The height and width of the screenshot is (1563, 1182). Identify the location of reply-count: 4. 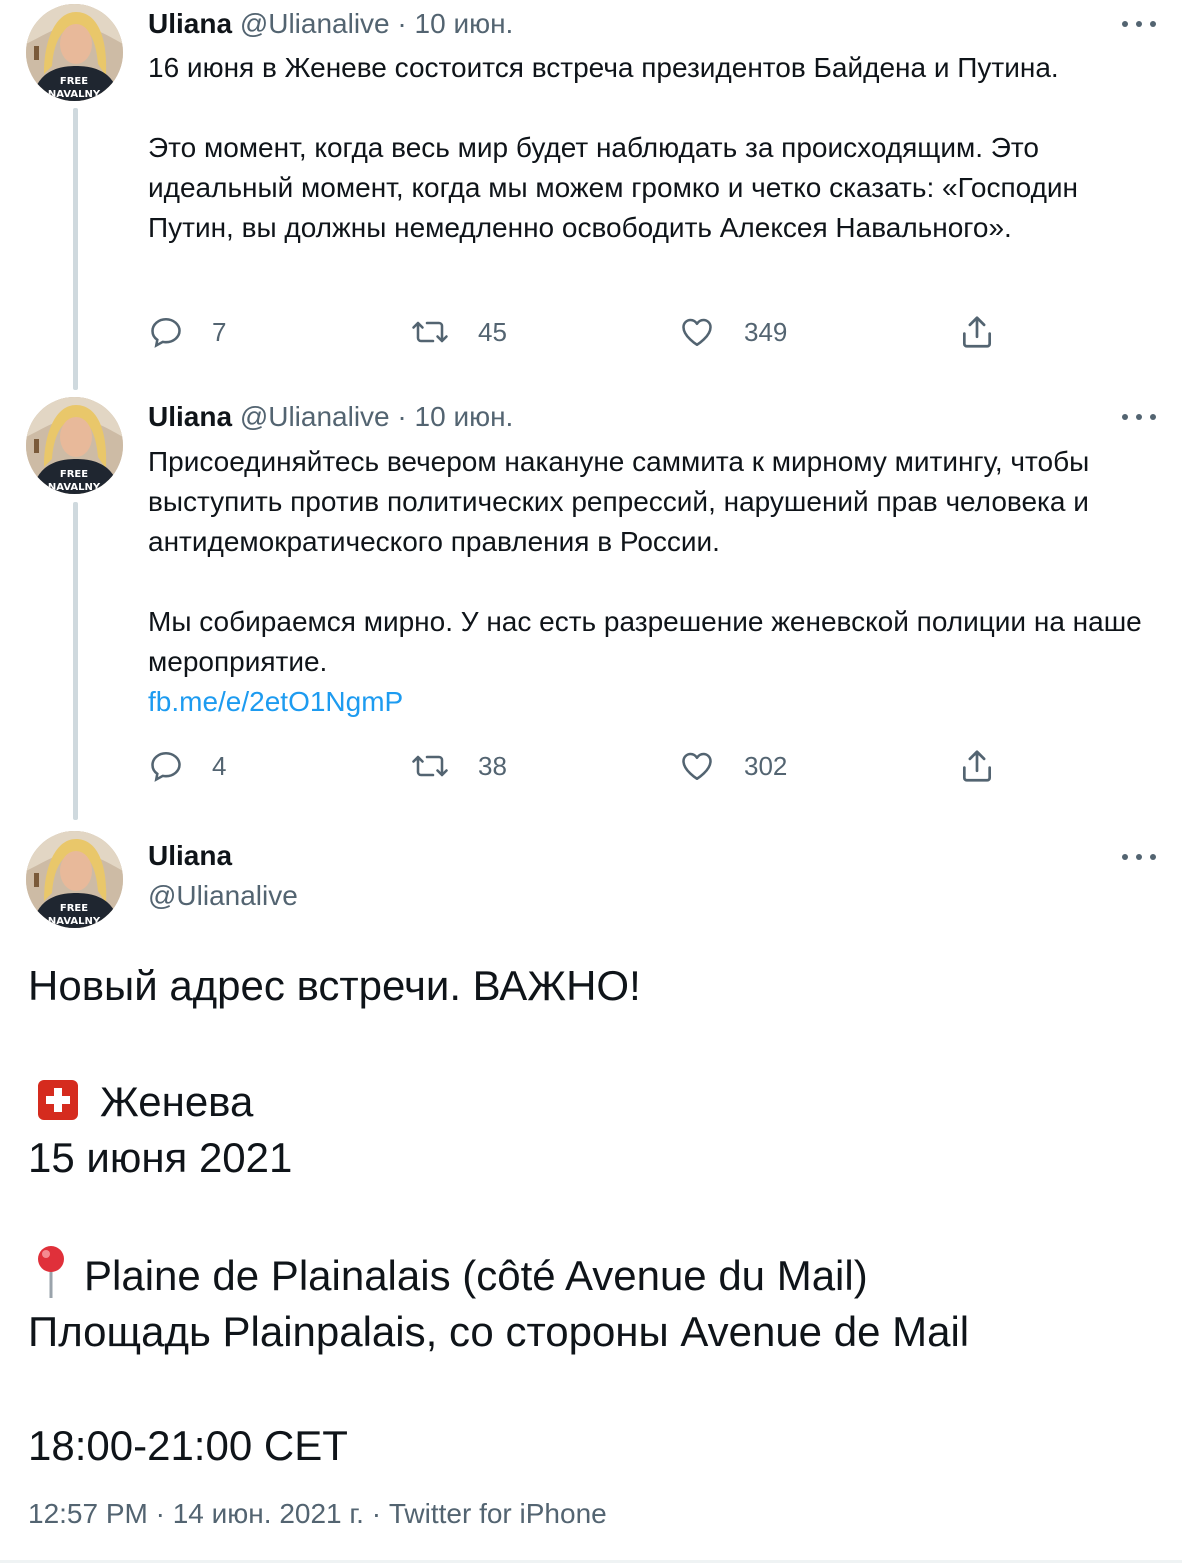
(219, 765).